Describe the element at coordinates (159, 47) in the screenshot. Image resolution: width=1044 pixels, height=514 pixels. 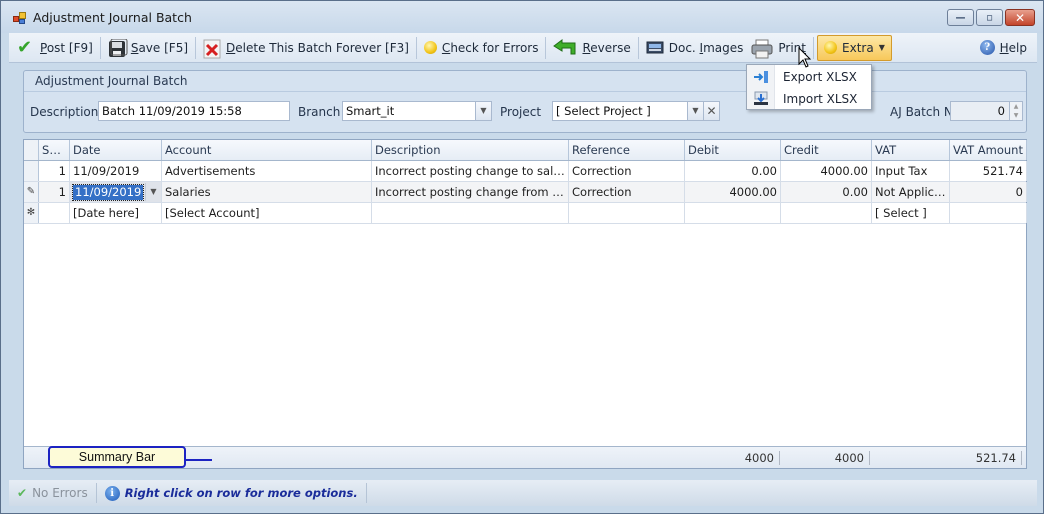
I see `save-label: Save [F5]` at that location.